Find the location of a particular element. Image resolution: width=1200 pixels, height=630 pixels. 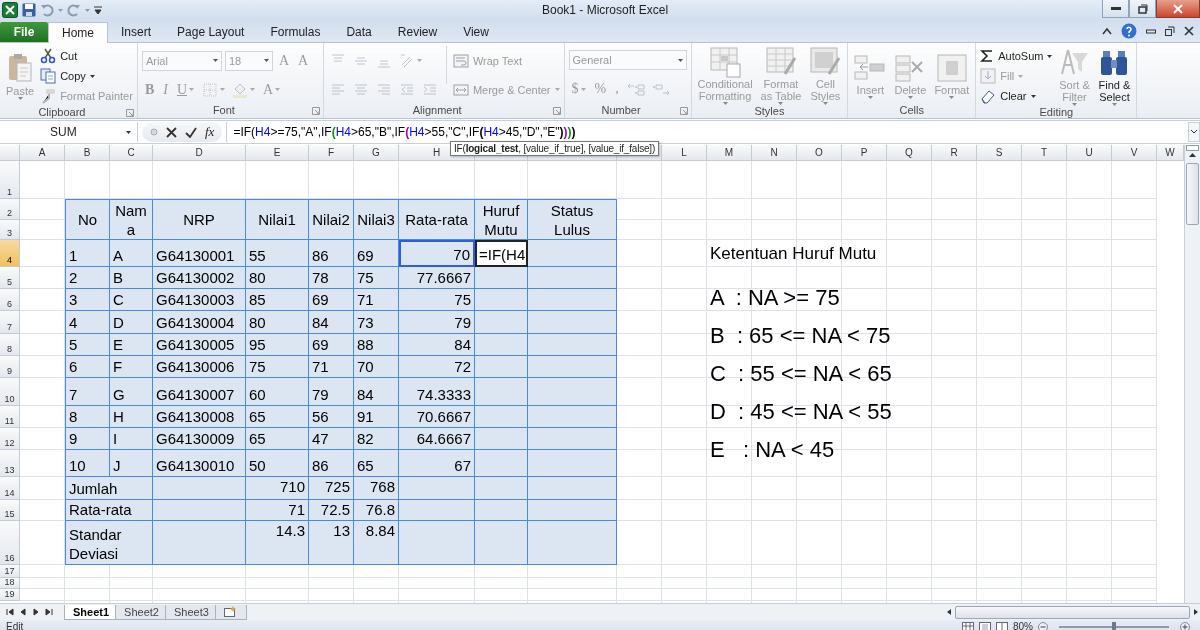

table-cell: 47 is located at coordinates (331, 439).